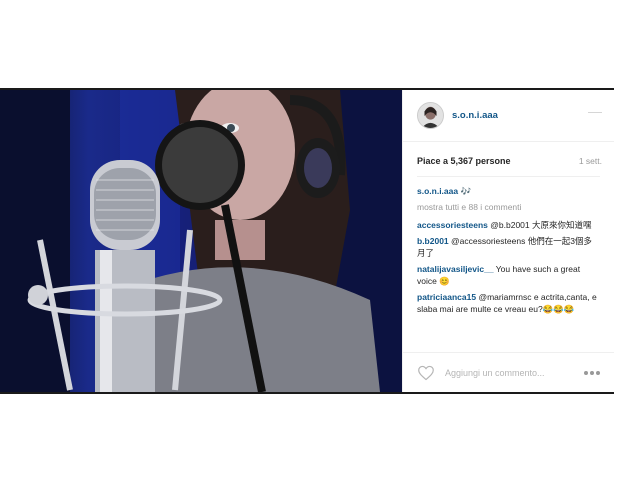 Image resolution: width=620 pixels, height=481 pixels. I want to click on post-header: s.o.n.i.aaa, so click(508, 116).